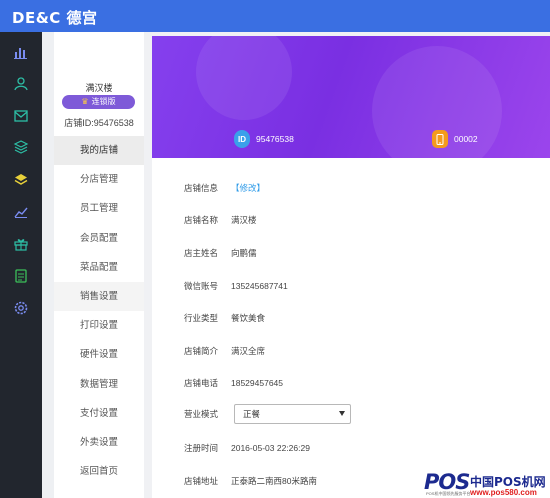 The image size is (550, 498). I want to click on report-icon, so click(21, 276).